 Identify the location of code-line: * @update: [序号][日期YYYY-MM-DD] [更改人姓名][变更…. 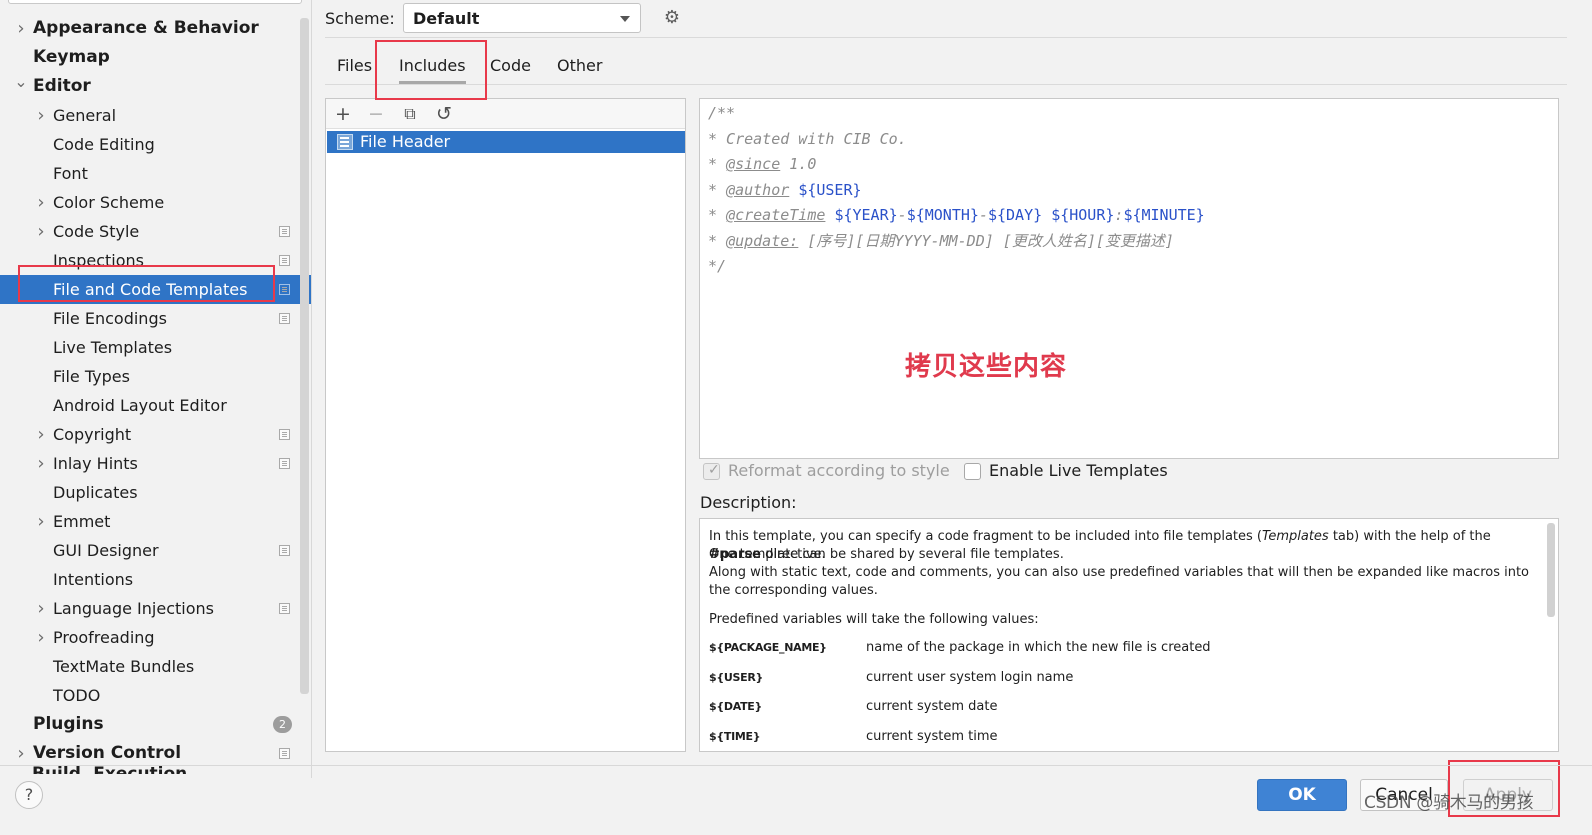
(941, 241).